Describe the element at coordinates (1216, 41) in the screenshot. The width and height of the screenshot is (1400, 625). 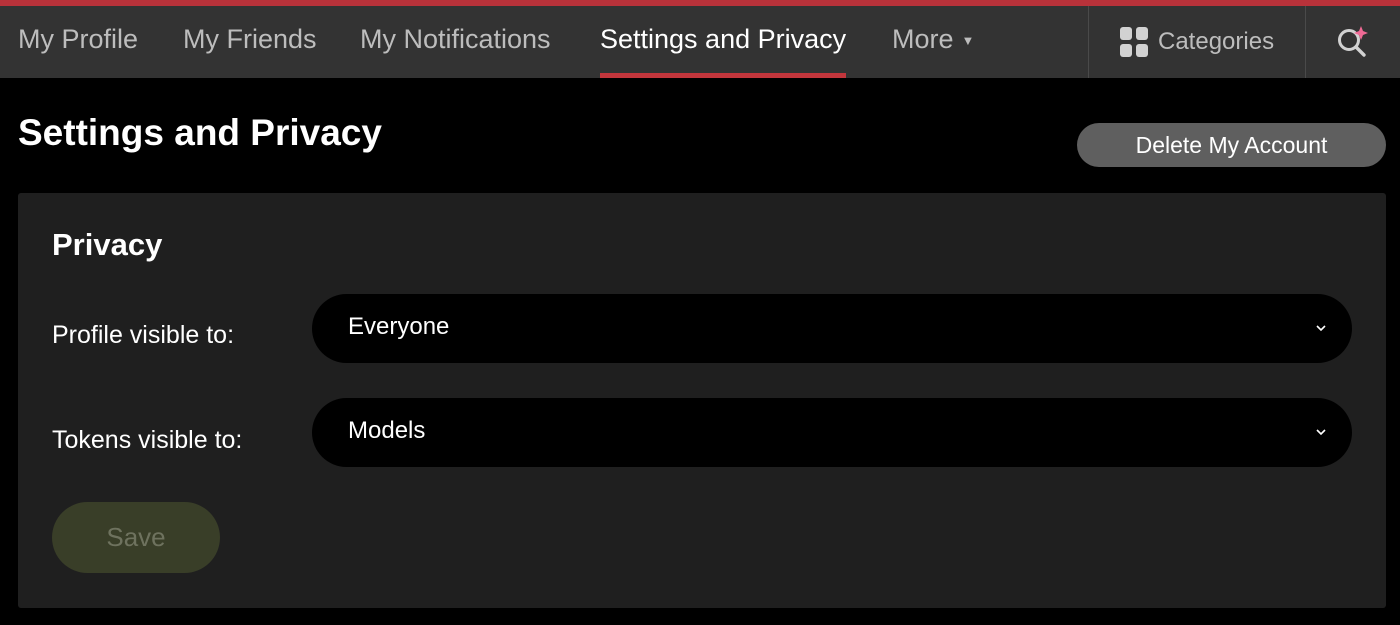
I see `categories-label: Categories` at that location.